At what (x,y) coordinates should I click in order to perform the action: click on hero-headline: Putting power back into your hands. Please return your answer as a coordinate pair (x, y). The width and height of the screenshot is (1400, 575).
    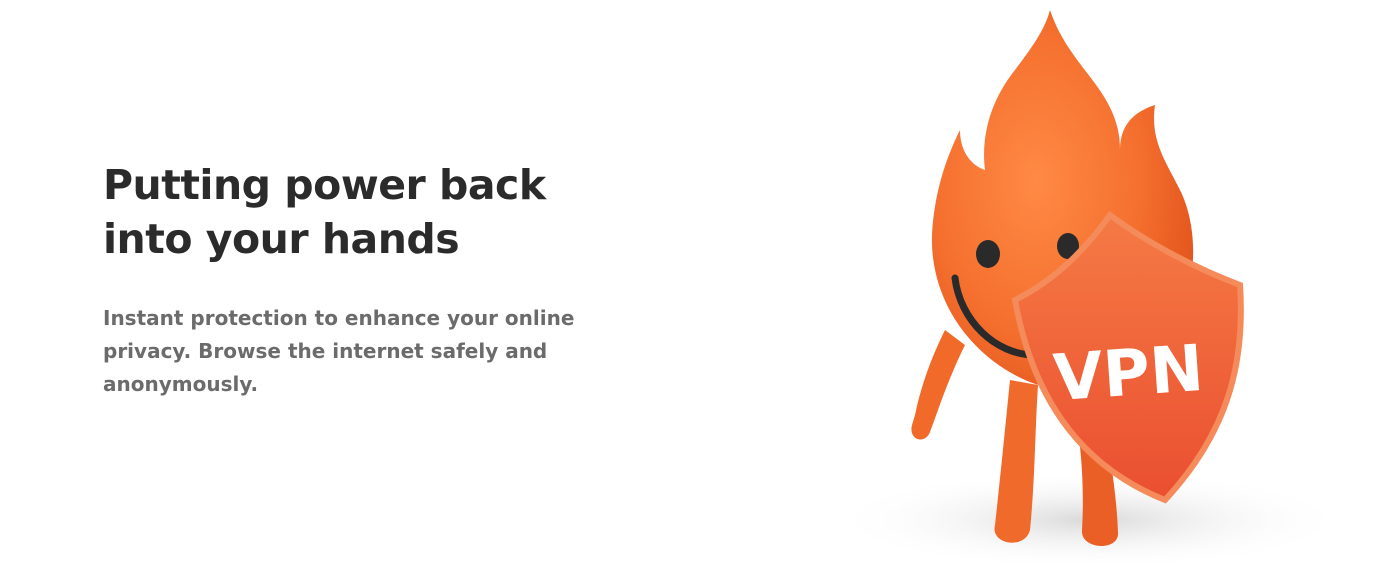
    Looking at the image, I should click on (363, 212).